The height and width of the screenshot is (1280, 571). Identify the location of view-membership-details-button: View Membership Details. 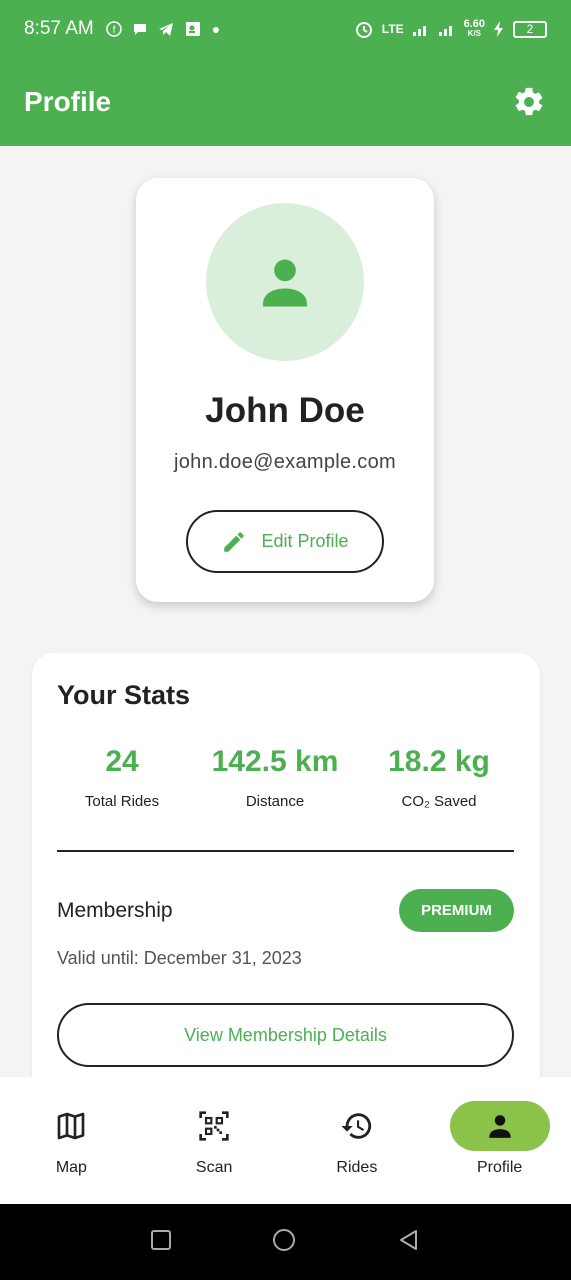
(285, 1035).